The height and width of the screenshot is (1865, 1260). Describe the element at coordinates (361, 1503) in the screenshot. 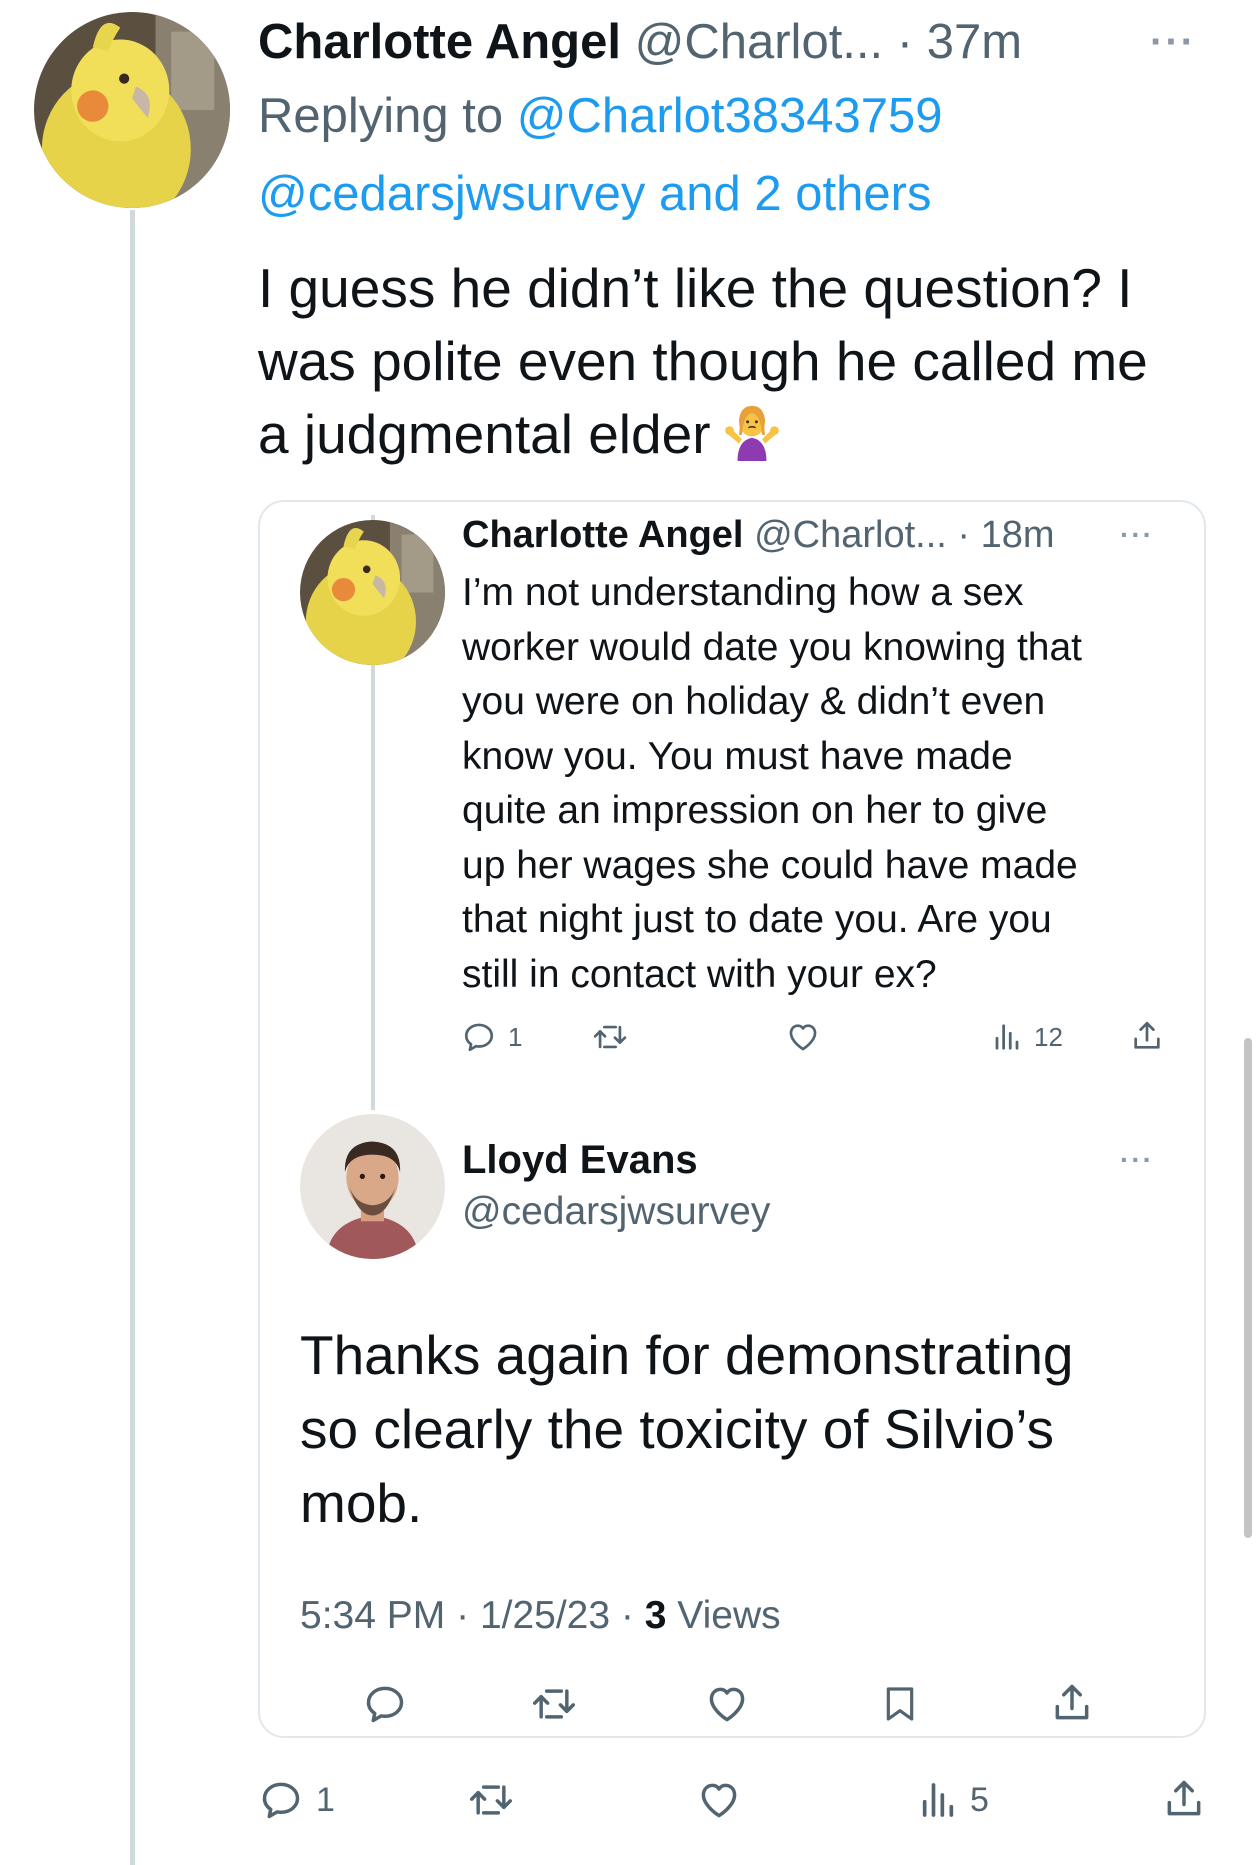

I see `tweet-text-line: mob.` at that location.